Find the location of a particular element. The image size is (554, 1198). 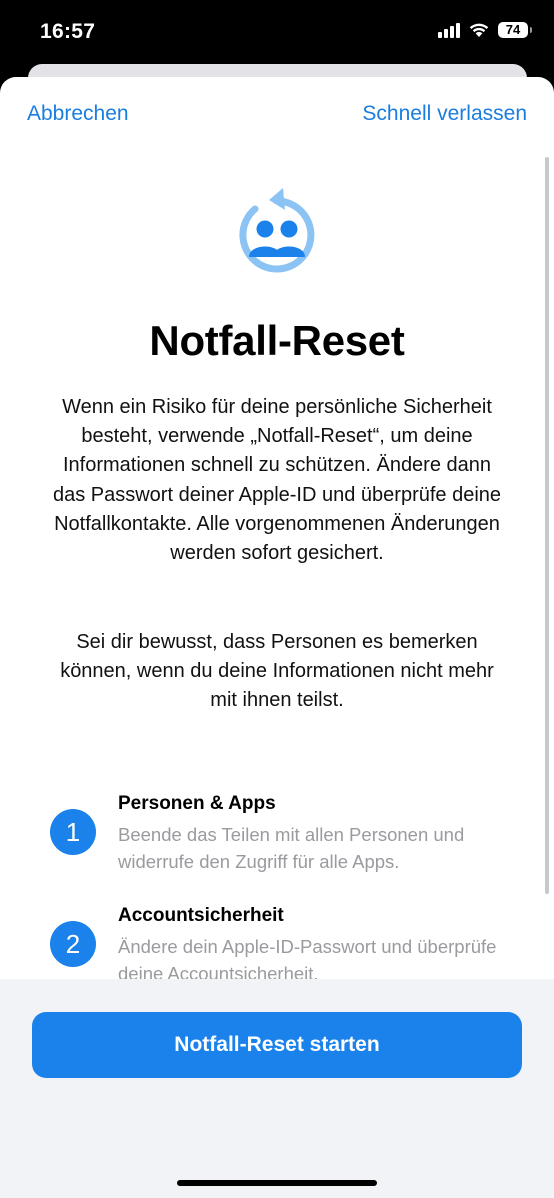

home-indicator is located at coordinates (277, 1183).